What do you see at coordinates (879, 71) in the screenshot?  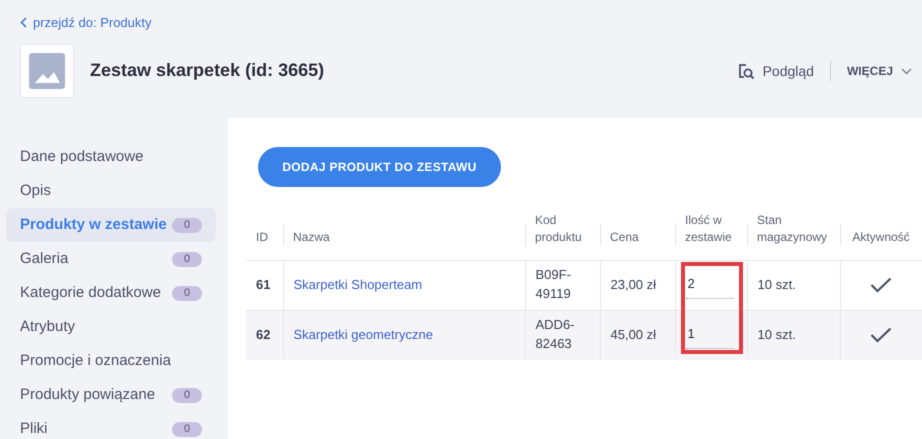 I see `more-menu: WIĘCEJ` at bounding box center [879, 71].